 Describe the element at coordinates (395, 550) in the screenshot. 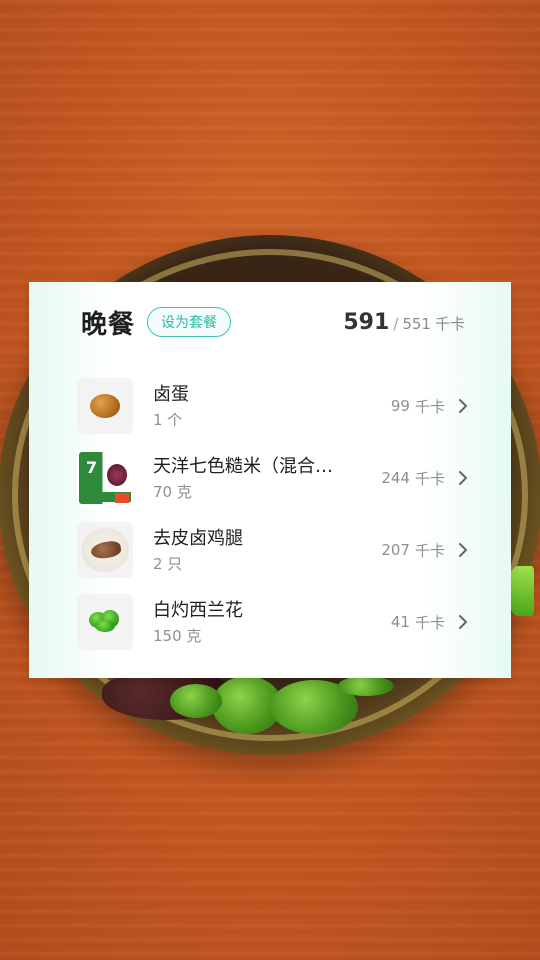

I see `food-kcal-value: 207` at that location.